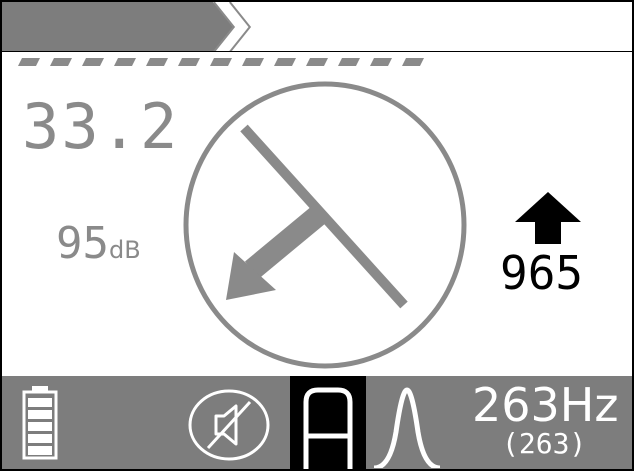  Describe the element at coordinates (101, 126) in the screenshot. I see `depth-readout: 33.2` at that location.